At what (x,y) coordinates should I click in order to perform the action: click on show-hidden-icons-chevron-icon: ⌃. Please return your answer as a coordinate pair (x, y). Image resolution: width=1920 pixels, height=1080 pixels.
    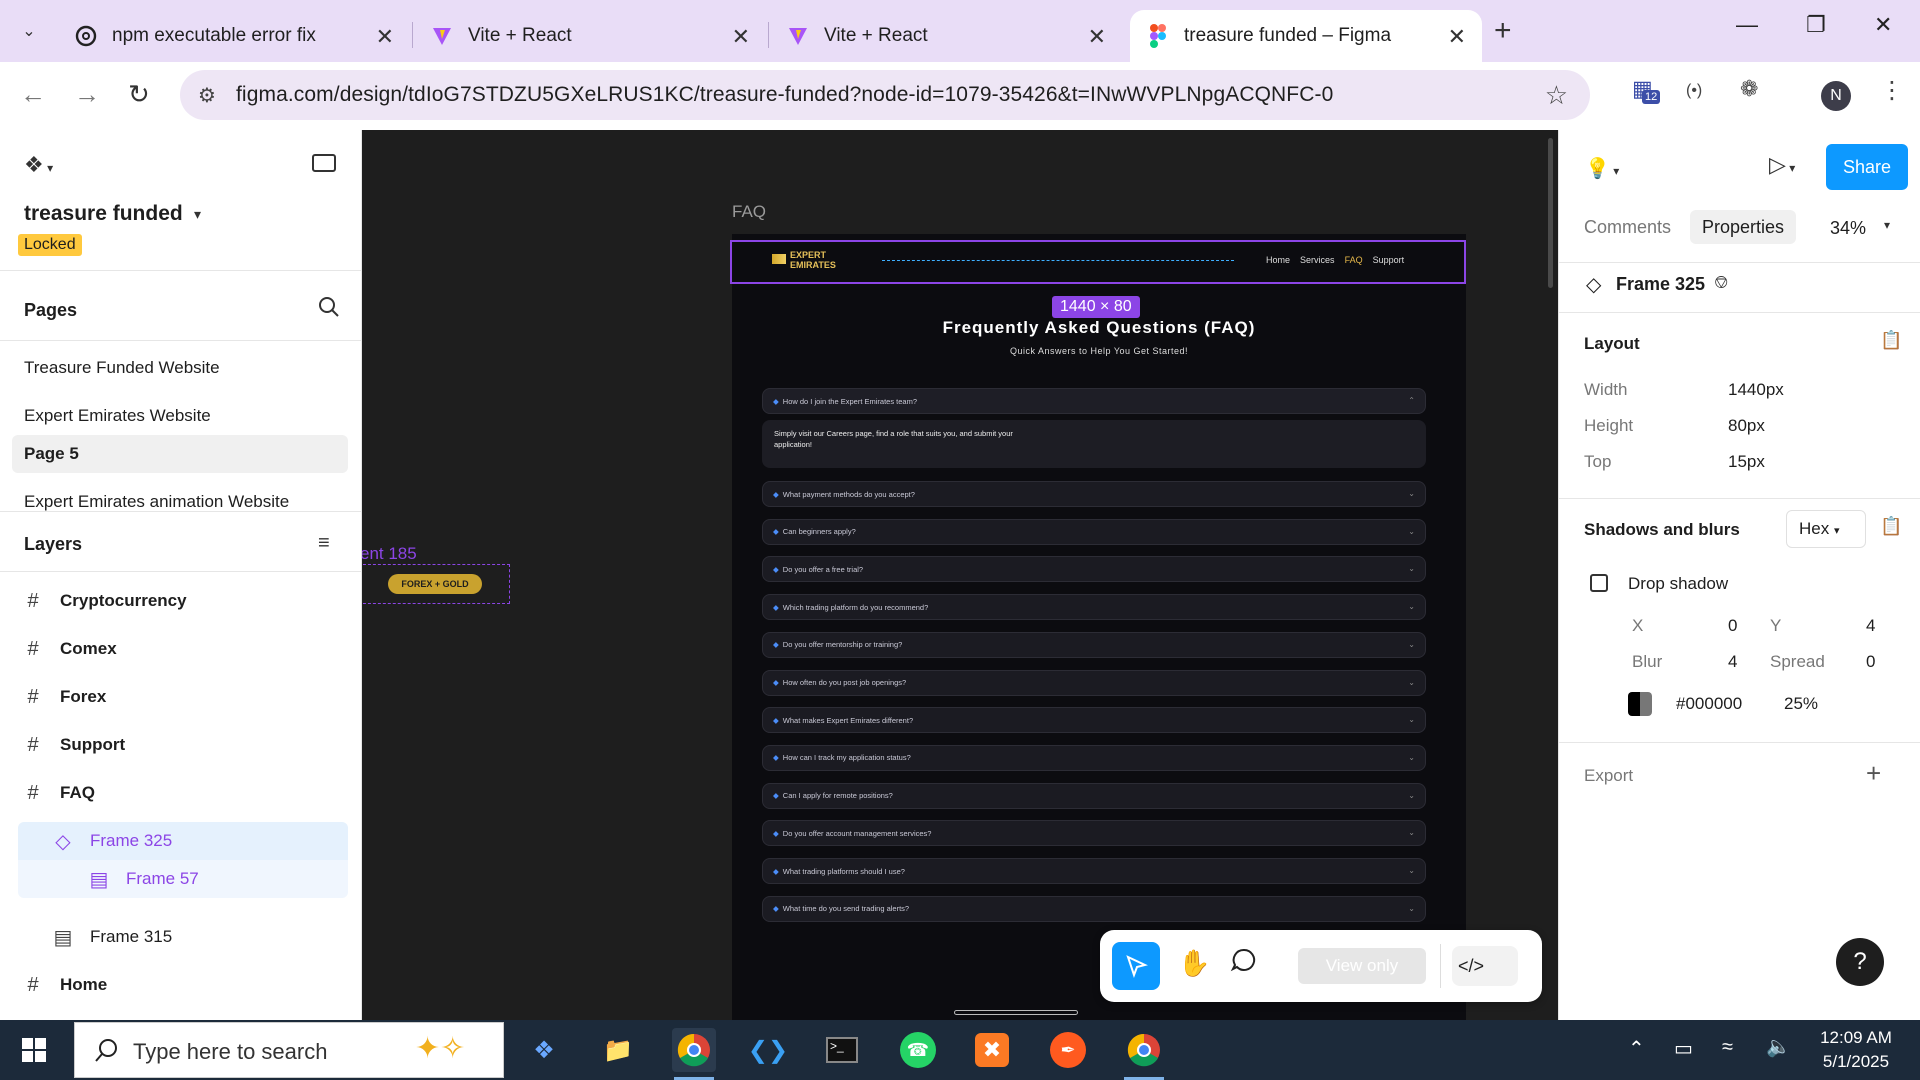
    Looking at the image, I should click on (1636, 1048).